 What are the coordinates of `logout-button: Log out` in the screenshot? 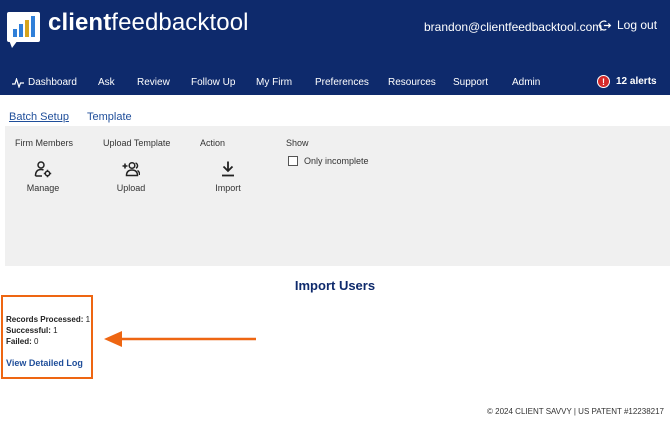 It's located at (628, 25).